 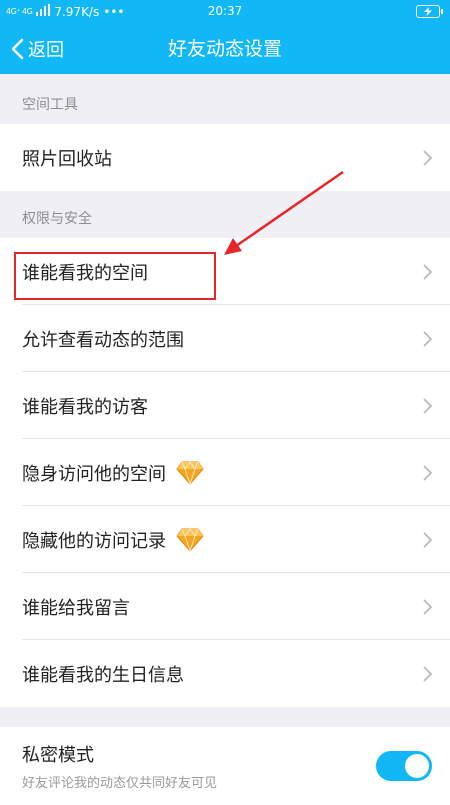 I want to click on menu-item-label: 谁能看我的访客, so click(x=85, y=407).